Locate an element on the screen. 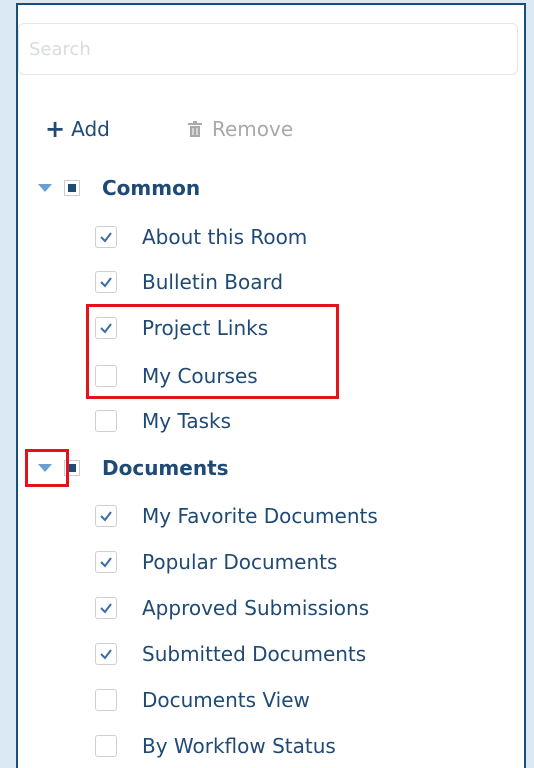  item-label: Submitted Documents is located at coordinates (254, 654).